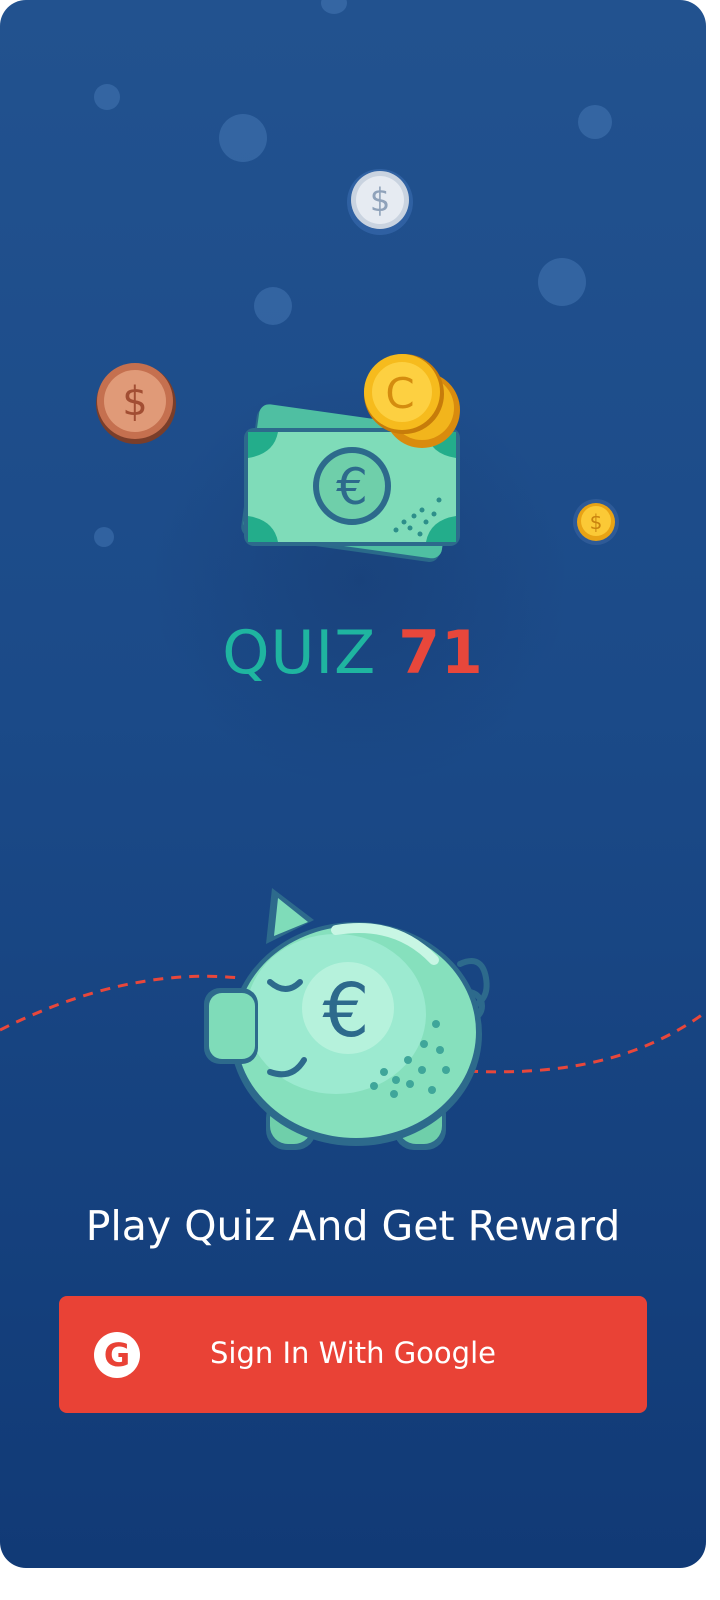 The width and height of the screenshot is (720, 1600). What do you see at coordinates (299, 653) in the screenshot?
I see `app-title-word: QUIZ` at bounding box center [299, 653].